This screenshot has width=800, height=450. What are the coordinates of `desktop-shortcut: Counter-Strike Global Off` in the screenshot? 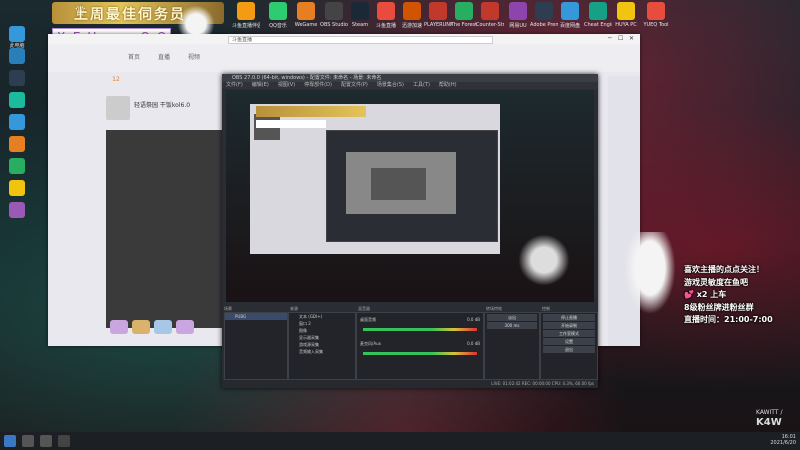 It's located at (490, 15).